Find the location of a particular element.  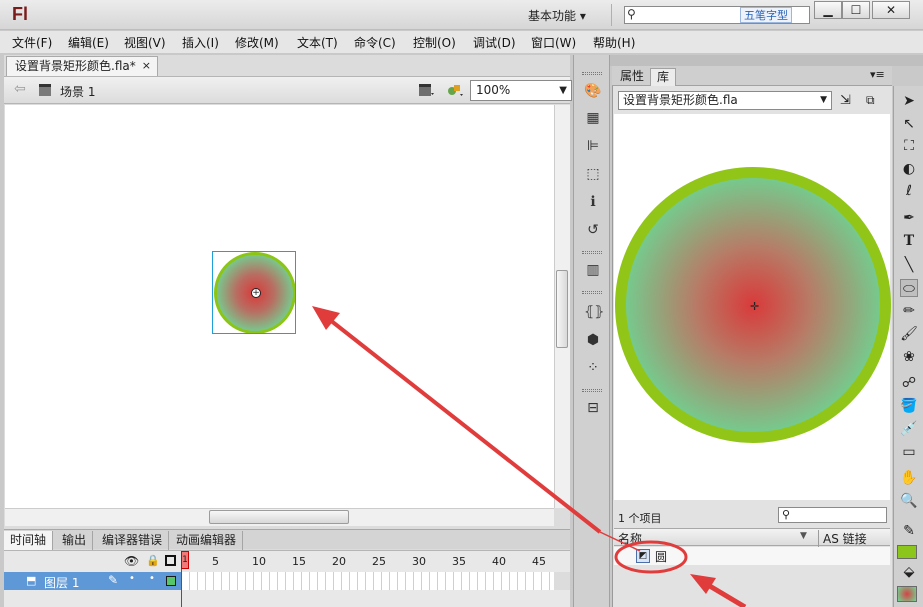

back-arrow-icon: ⇦ is located at coordinates (20, 89).